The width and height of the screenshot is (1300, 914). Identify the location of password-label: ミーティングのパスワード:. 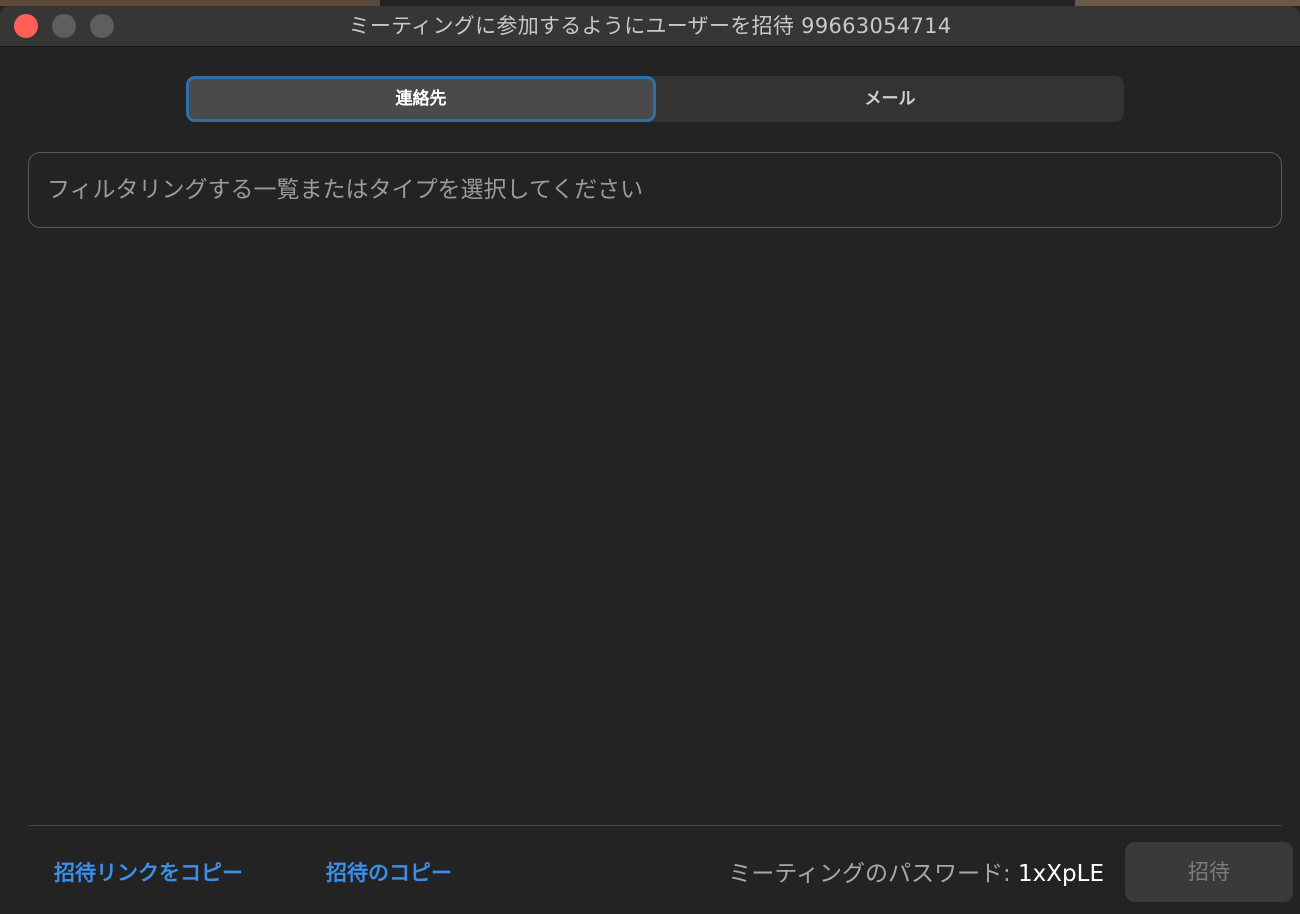
(873, 874).